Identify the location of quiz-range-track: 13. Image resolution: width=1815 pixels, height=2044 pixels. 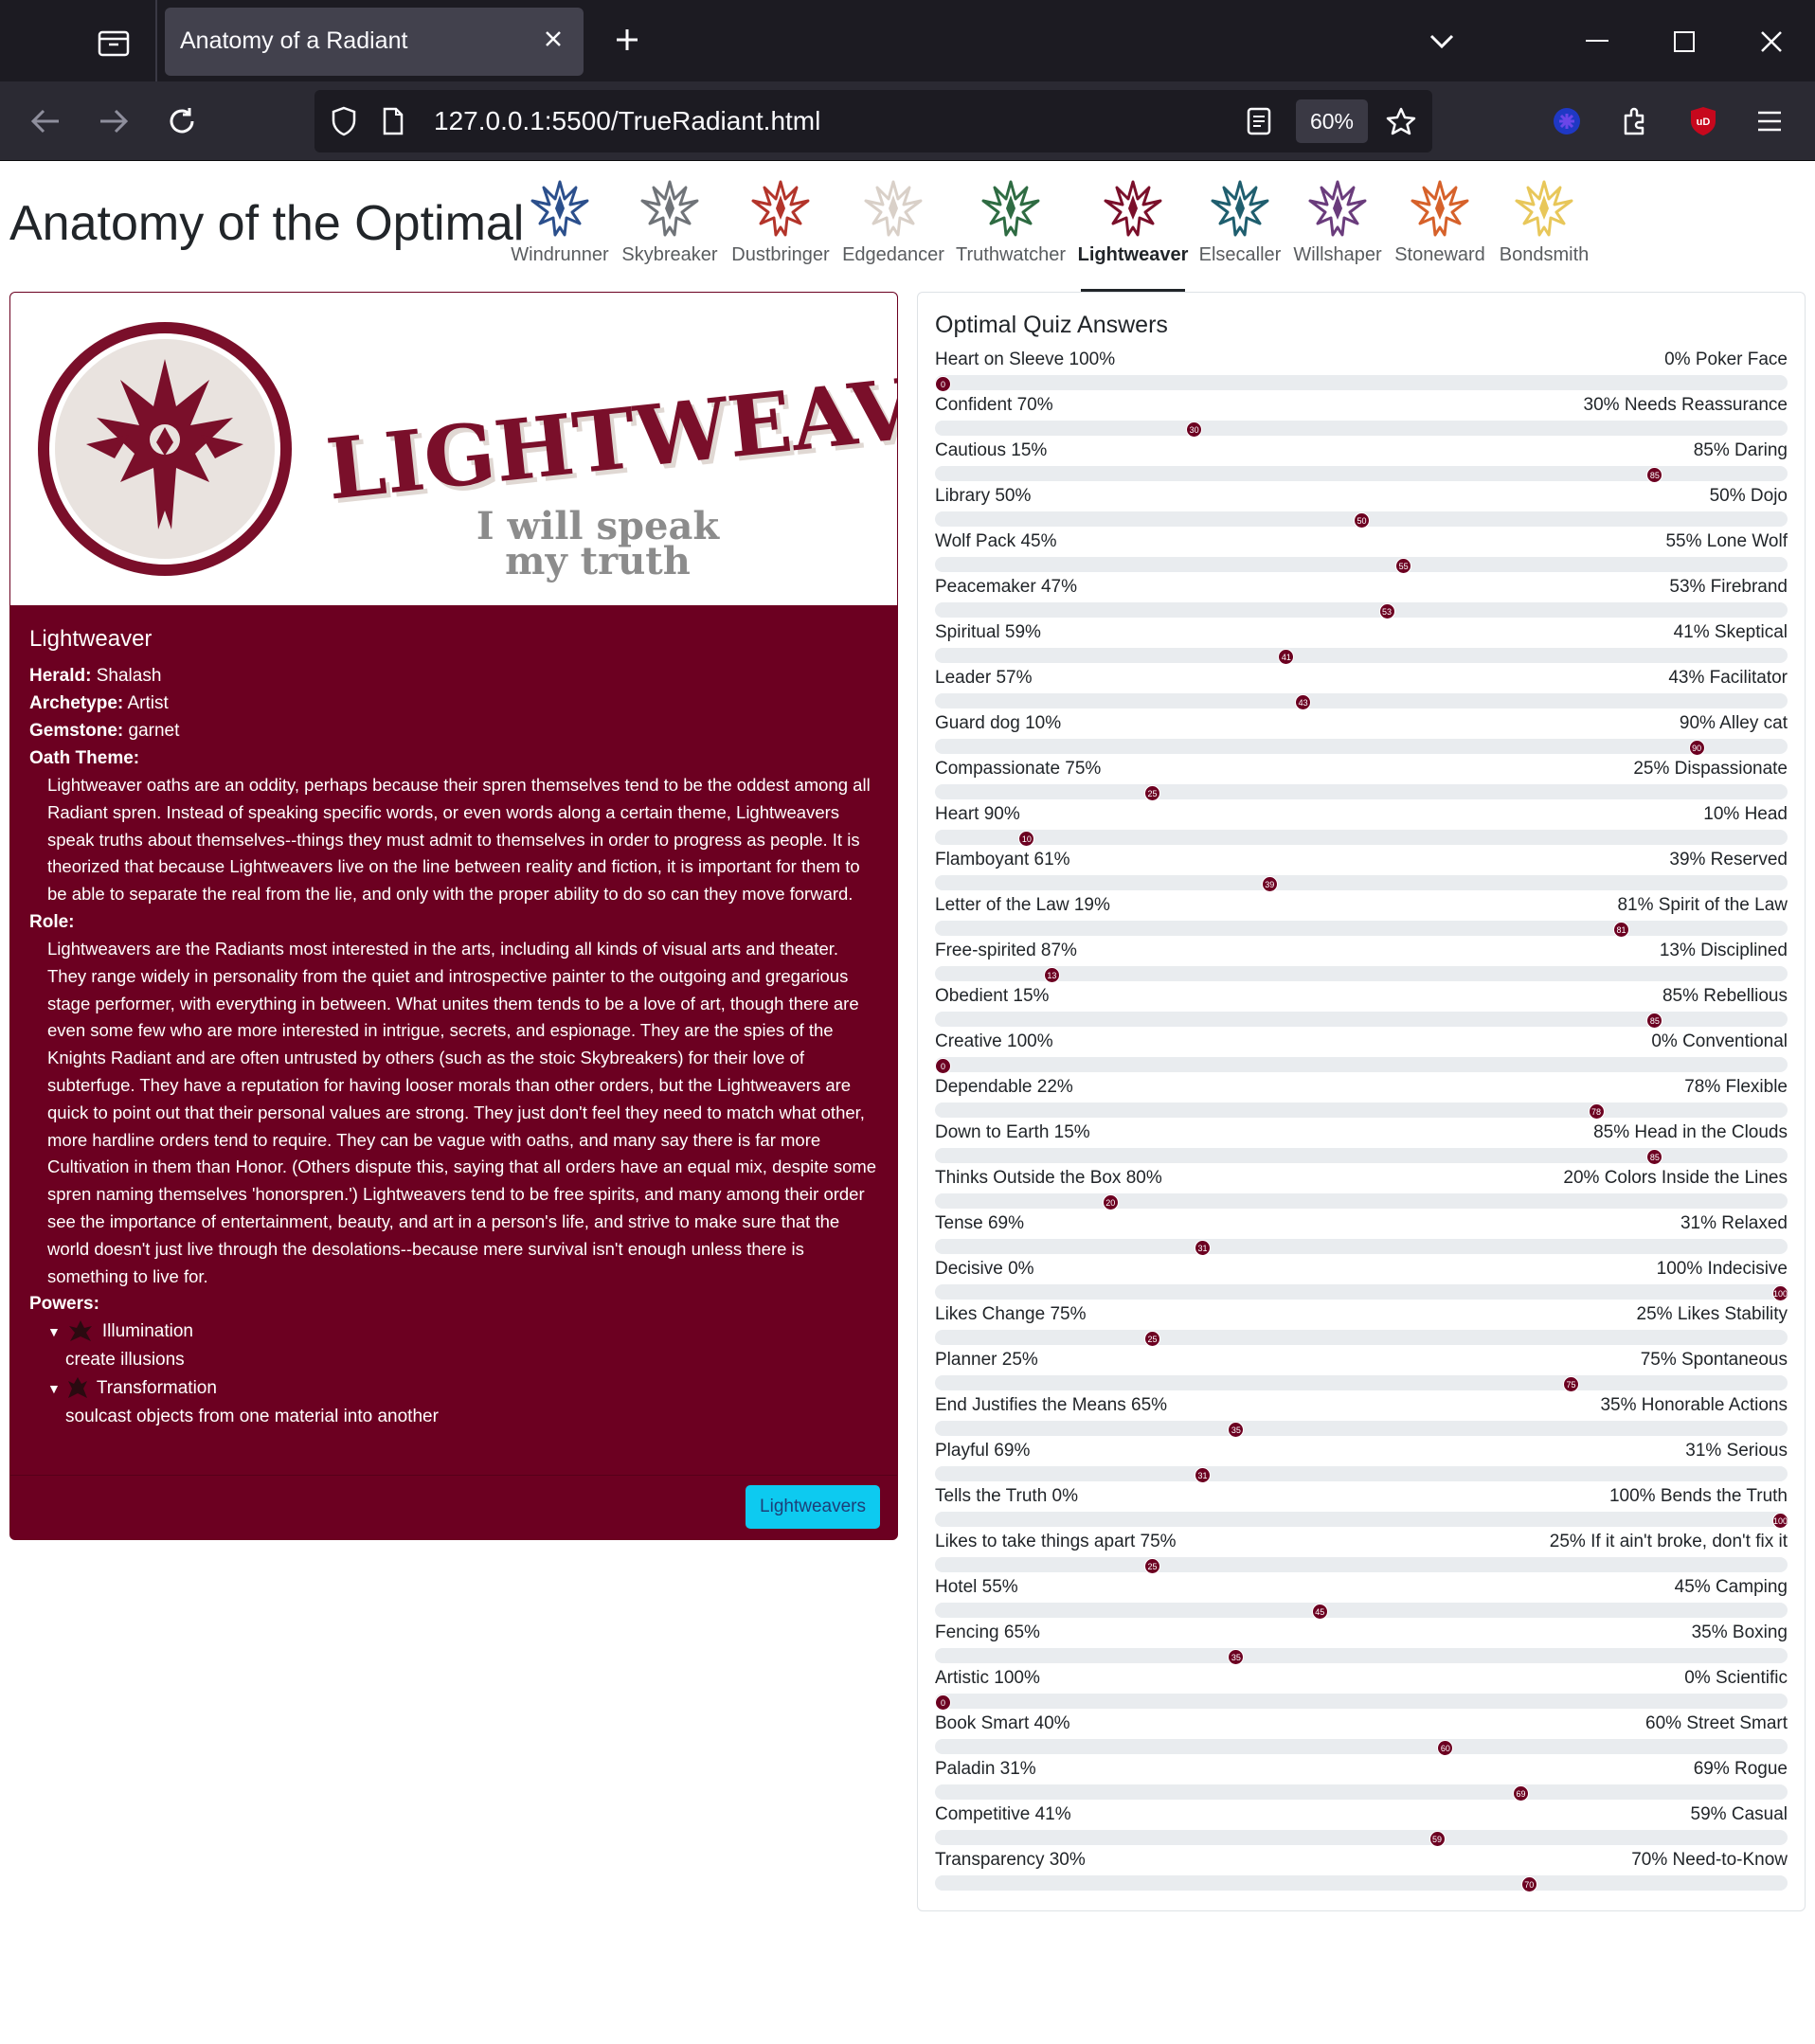
(1362, 974).